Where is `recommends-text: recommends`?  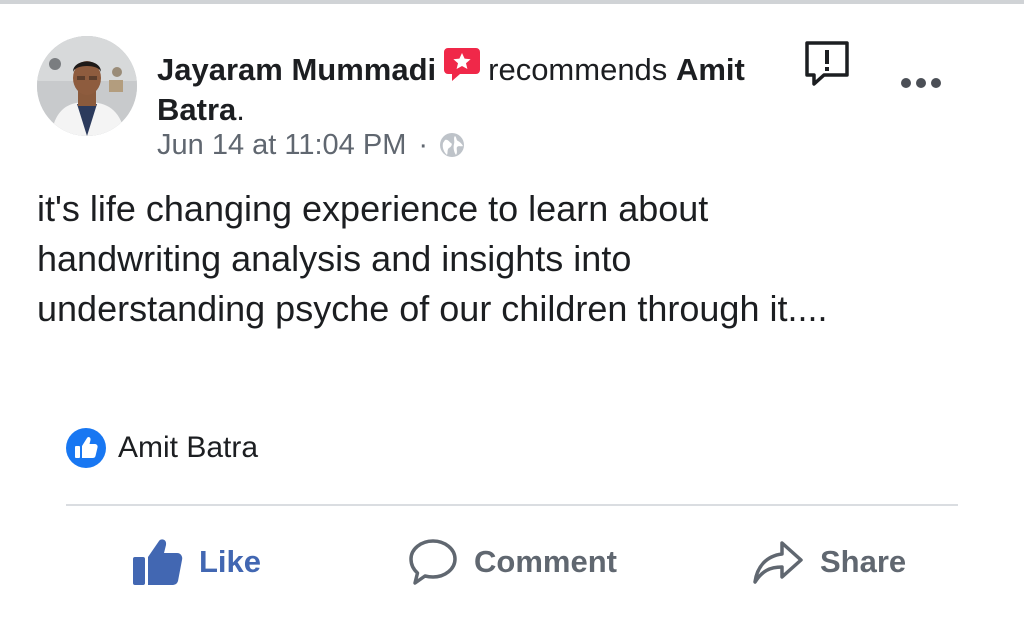 recommends-text: recommends is located at coordinates (578, 69).